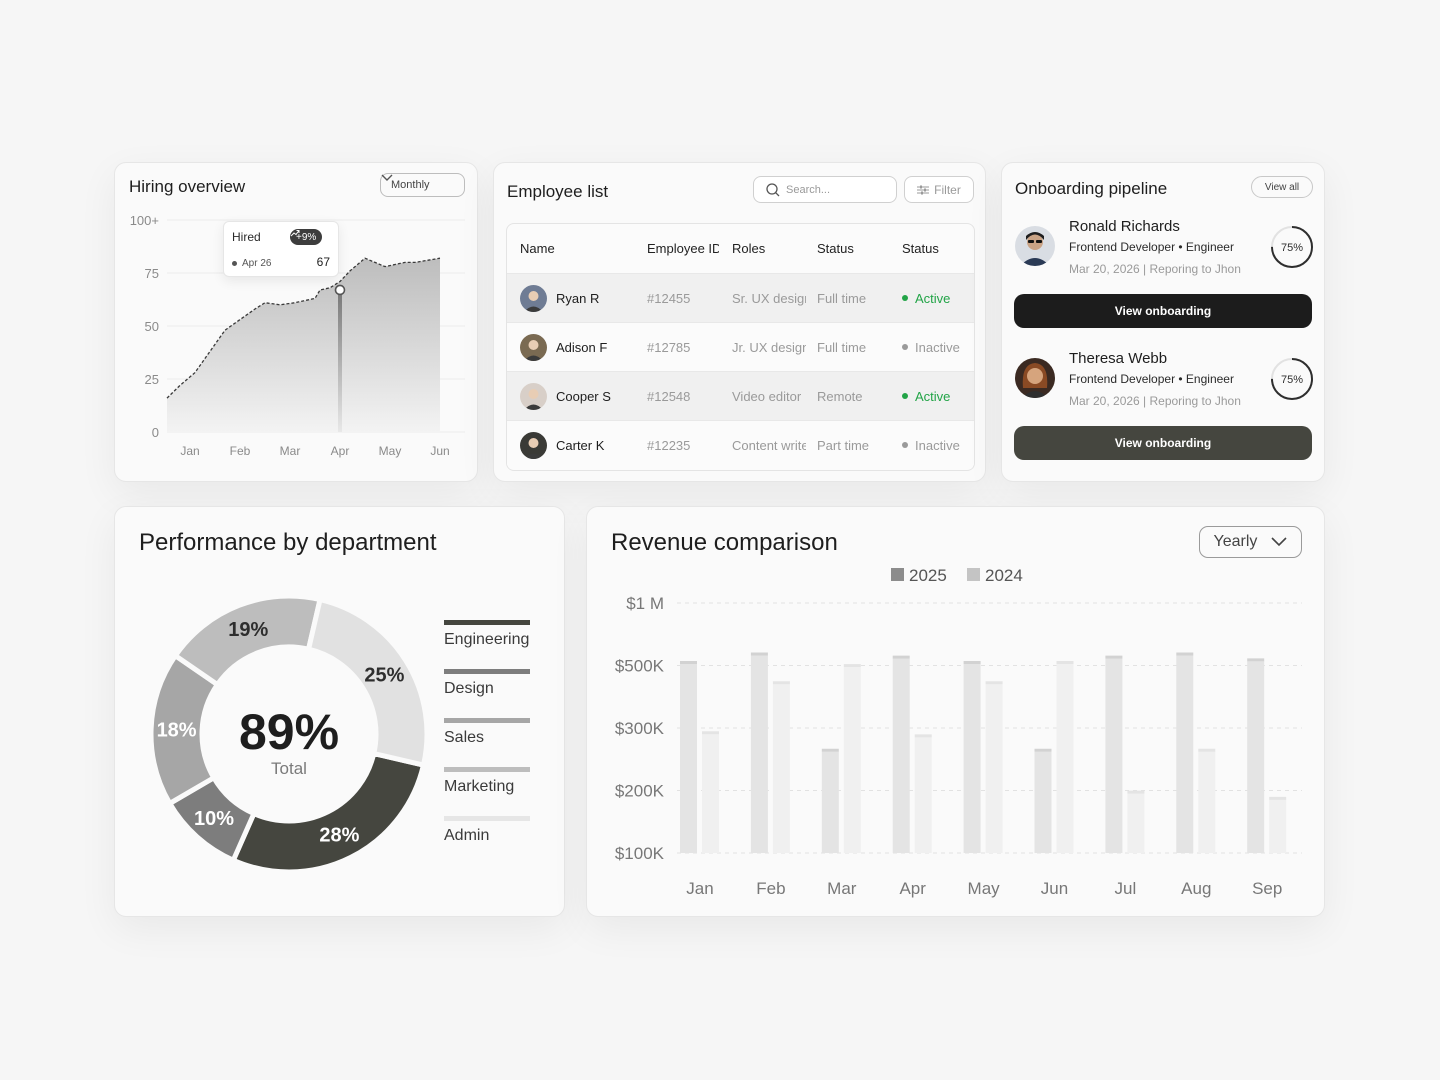 The width and height of the screenshot is (1440, 1080). I want to click on hiring-tooltip: Hired +9% Apr 26 67, so click(281, 249).